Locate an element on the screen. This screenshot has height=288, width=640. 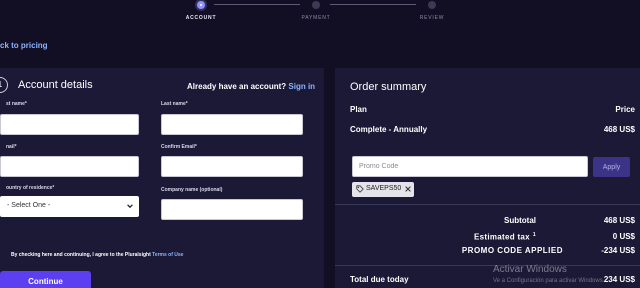
first-name-label: st name* is located at coordinates (16, 104).